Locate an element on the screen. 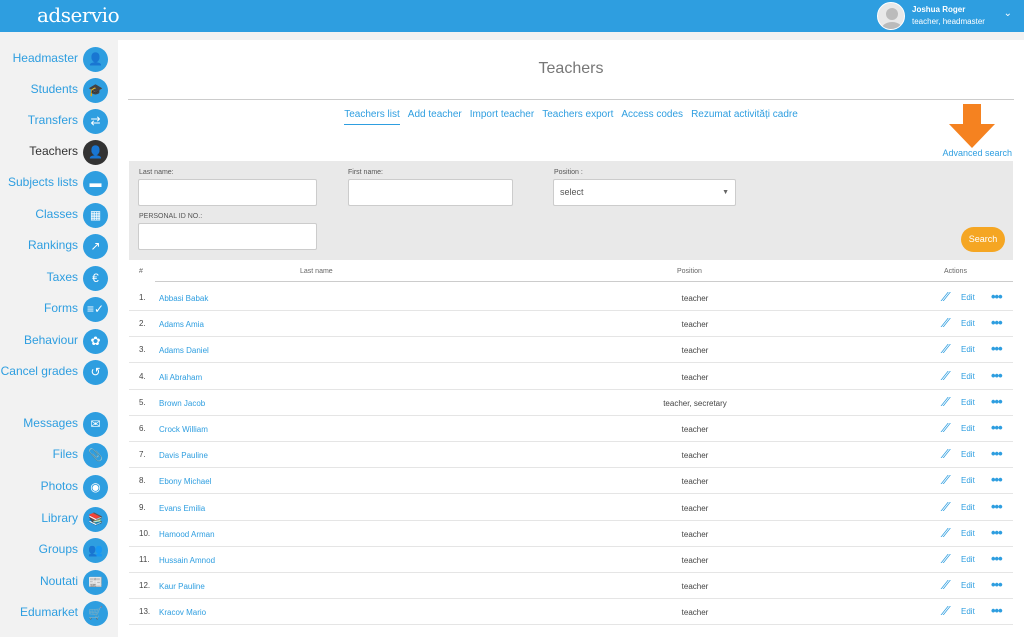  sidebar-item-photos: Photos ◉ is located at coordinates (58, 487).